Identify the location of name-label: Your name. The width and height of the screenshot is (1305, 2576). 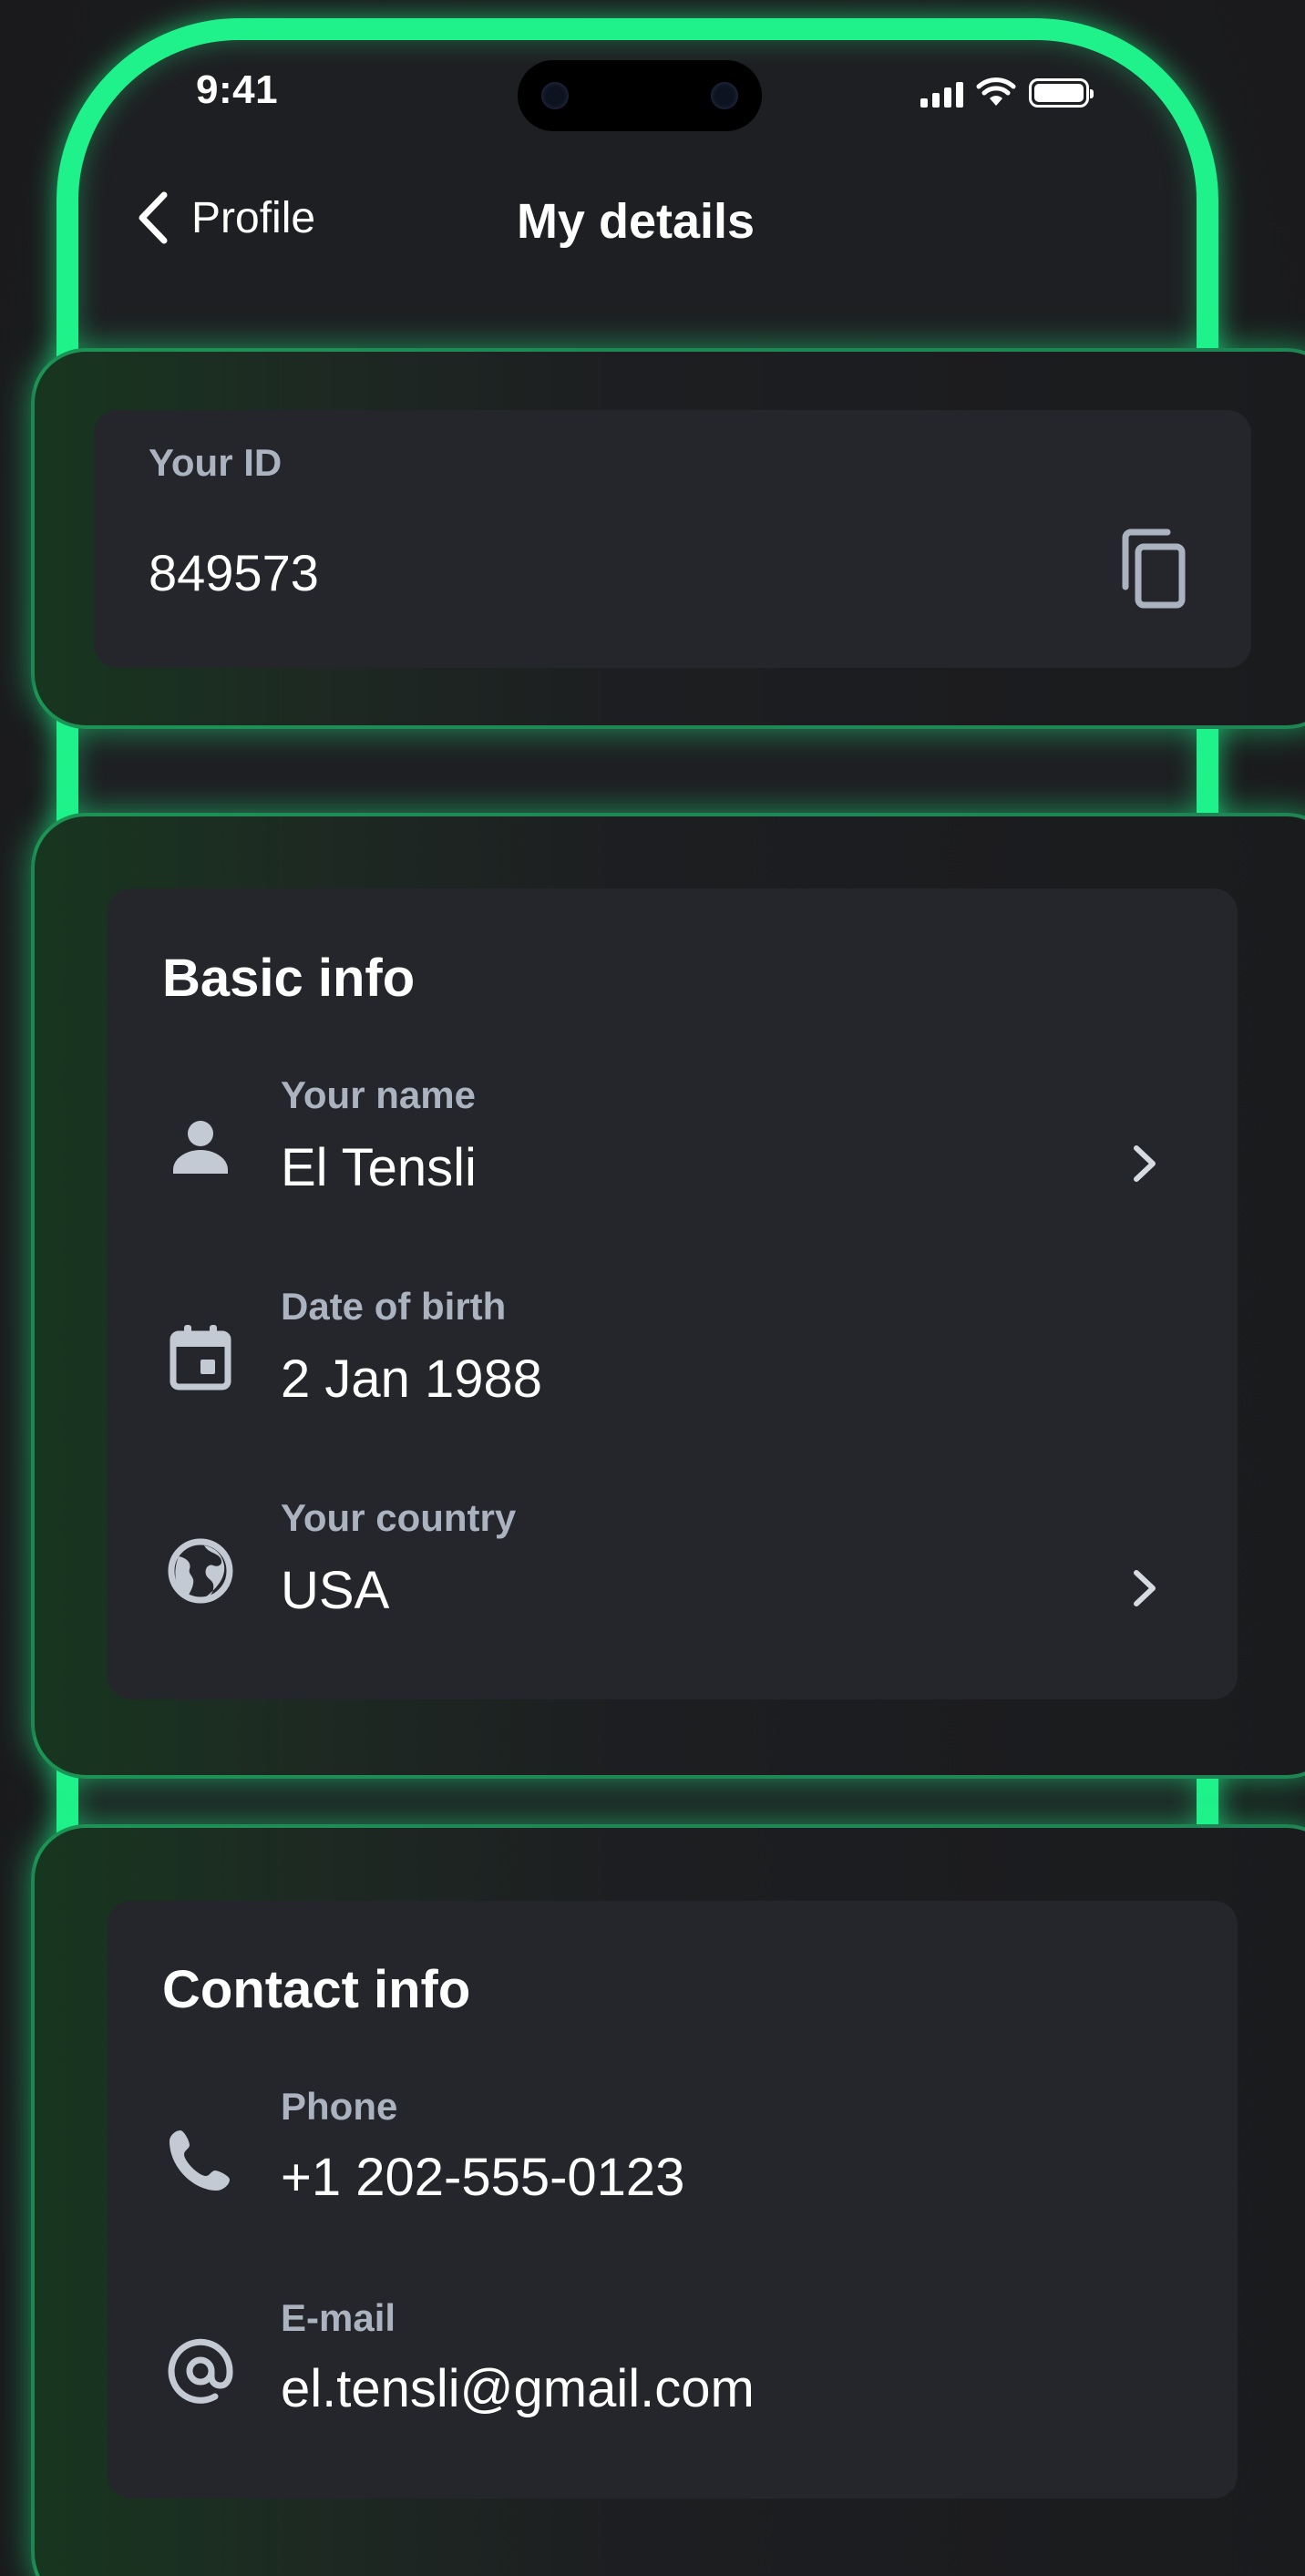
(378, 1094).